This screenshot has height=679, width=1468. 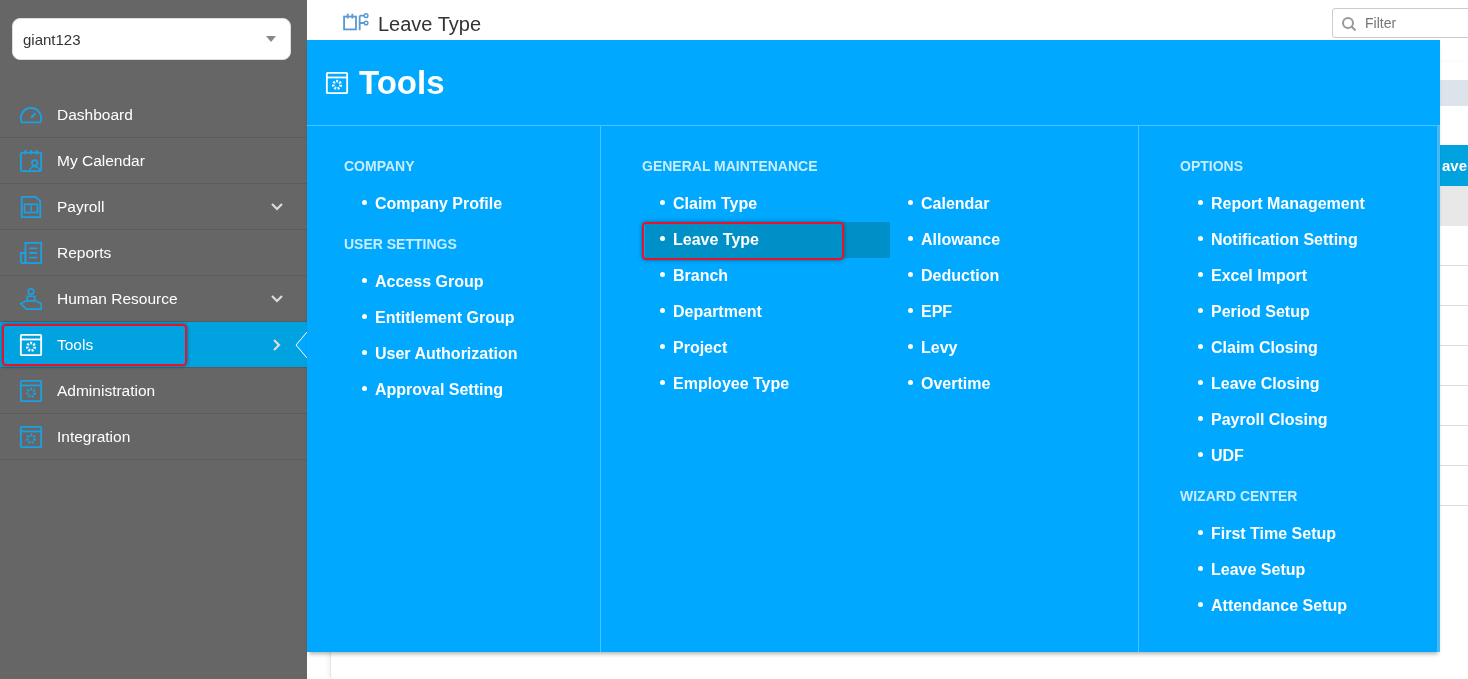 What do you see at coordinates (1454, 165) in the screenshot?
I see `column-header: ave` at bounding box center [1454, 165].